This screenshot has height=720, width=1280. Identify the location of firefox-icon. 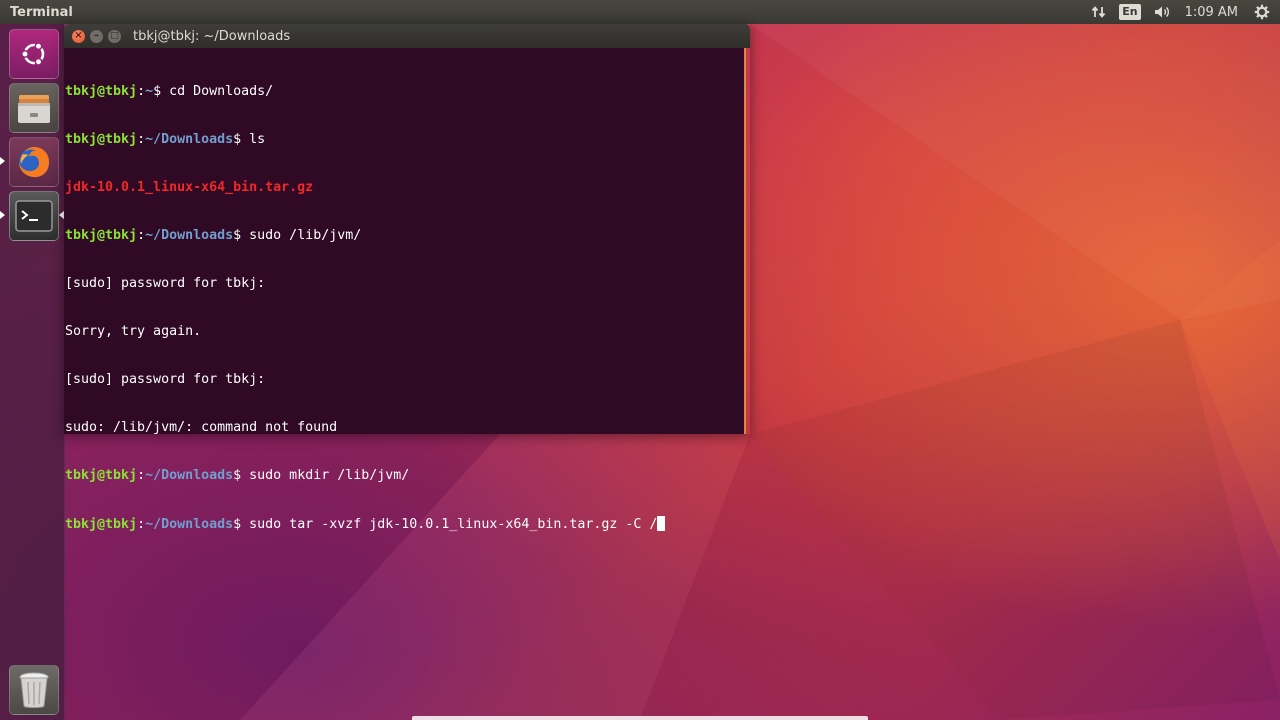
(34, 162).